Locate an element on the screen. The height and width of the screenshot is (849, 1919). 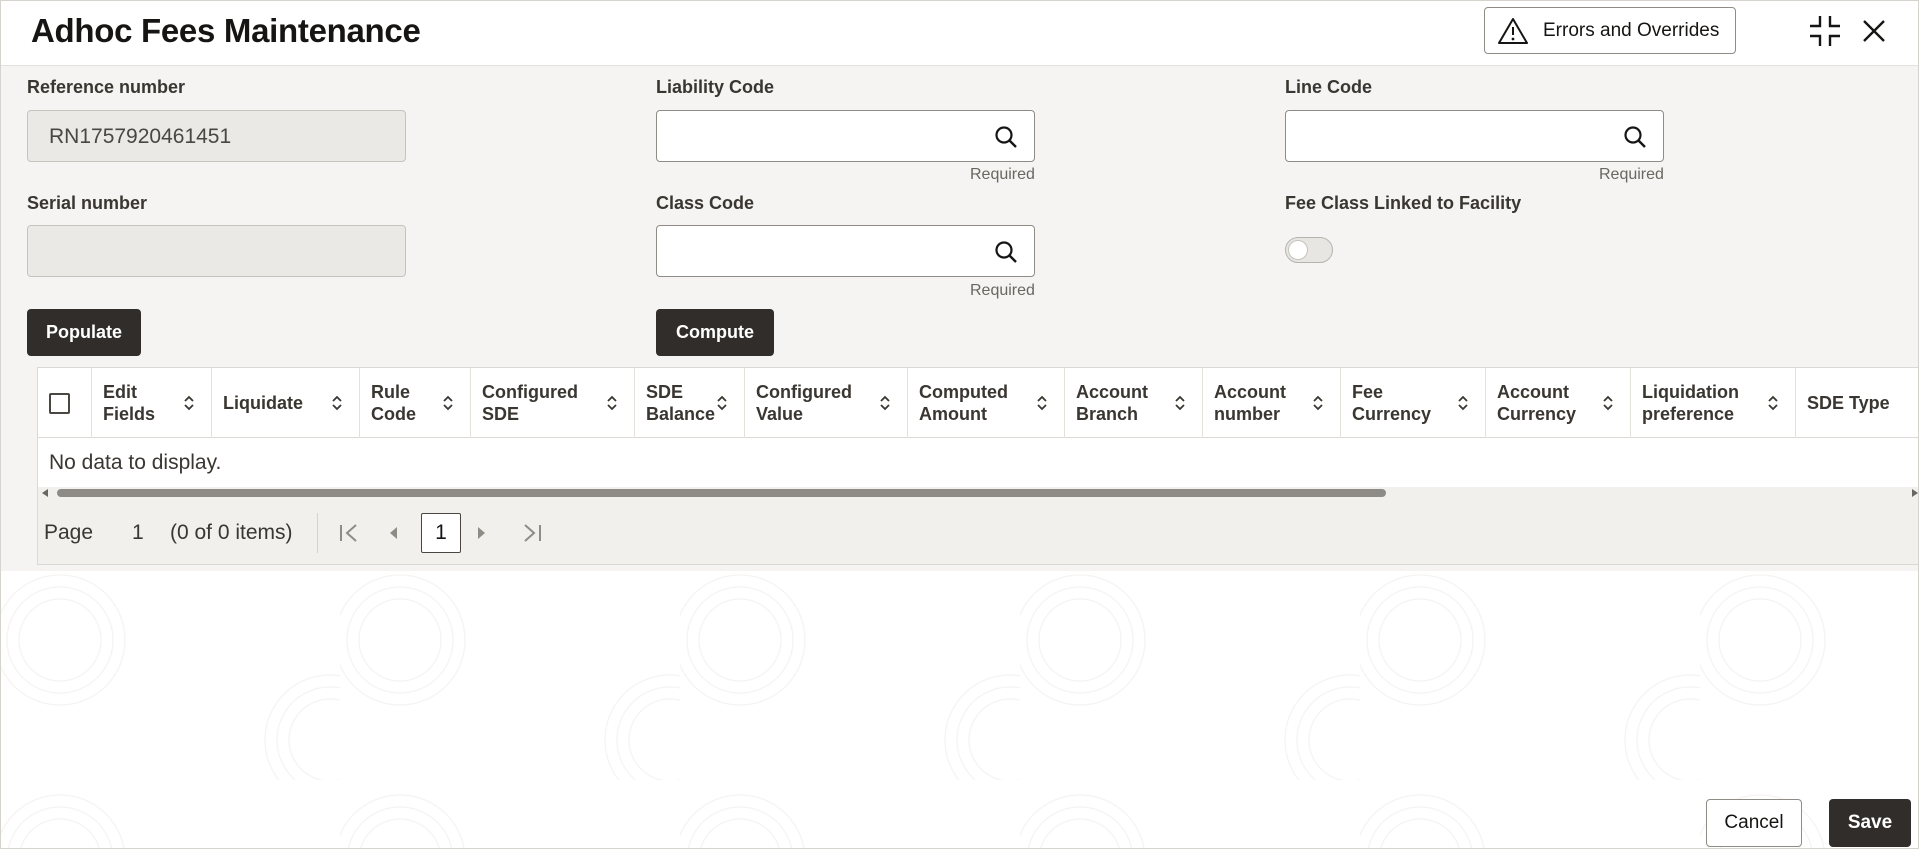
column-header-line: Fields is located at coordinates (129, 414).